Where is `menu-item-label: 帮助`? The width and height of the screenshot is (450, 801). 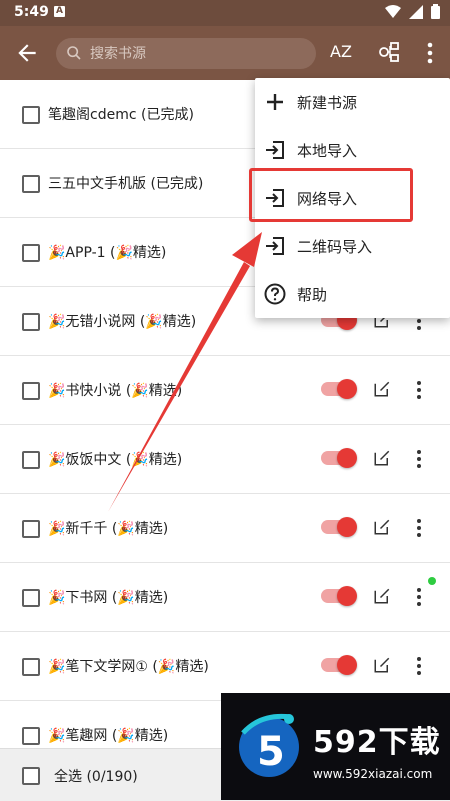 menu-item-label: 帮助 is located at coordinates (312, 295).